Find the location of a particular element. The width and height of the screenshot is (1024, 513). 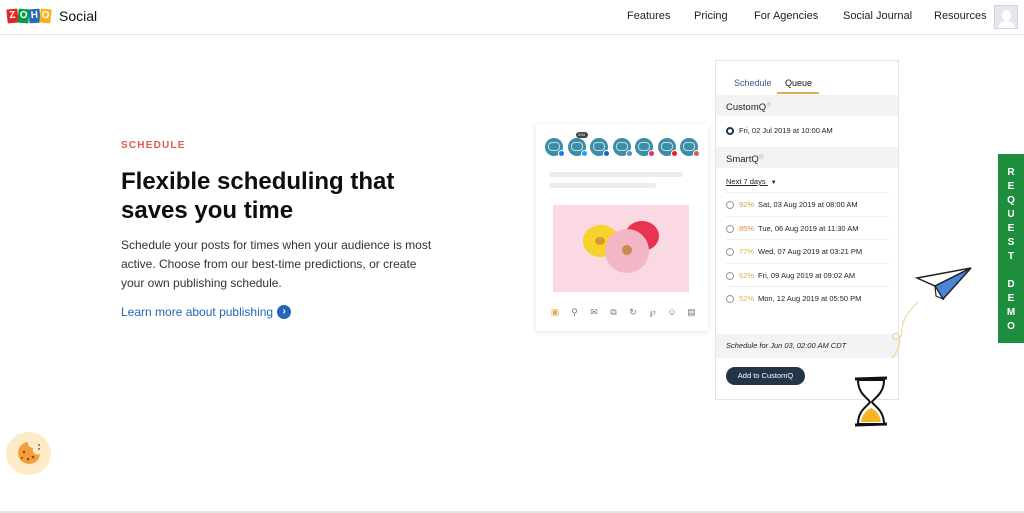

flight-path-line is located at coordinates (905, 330).